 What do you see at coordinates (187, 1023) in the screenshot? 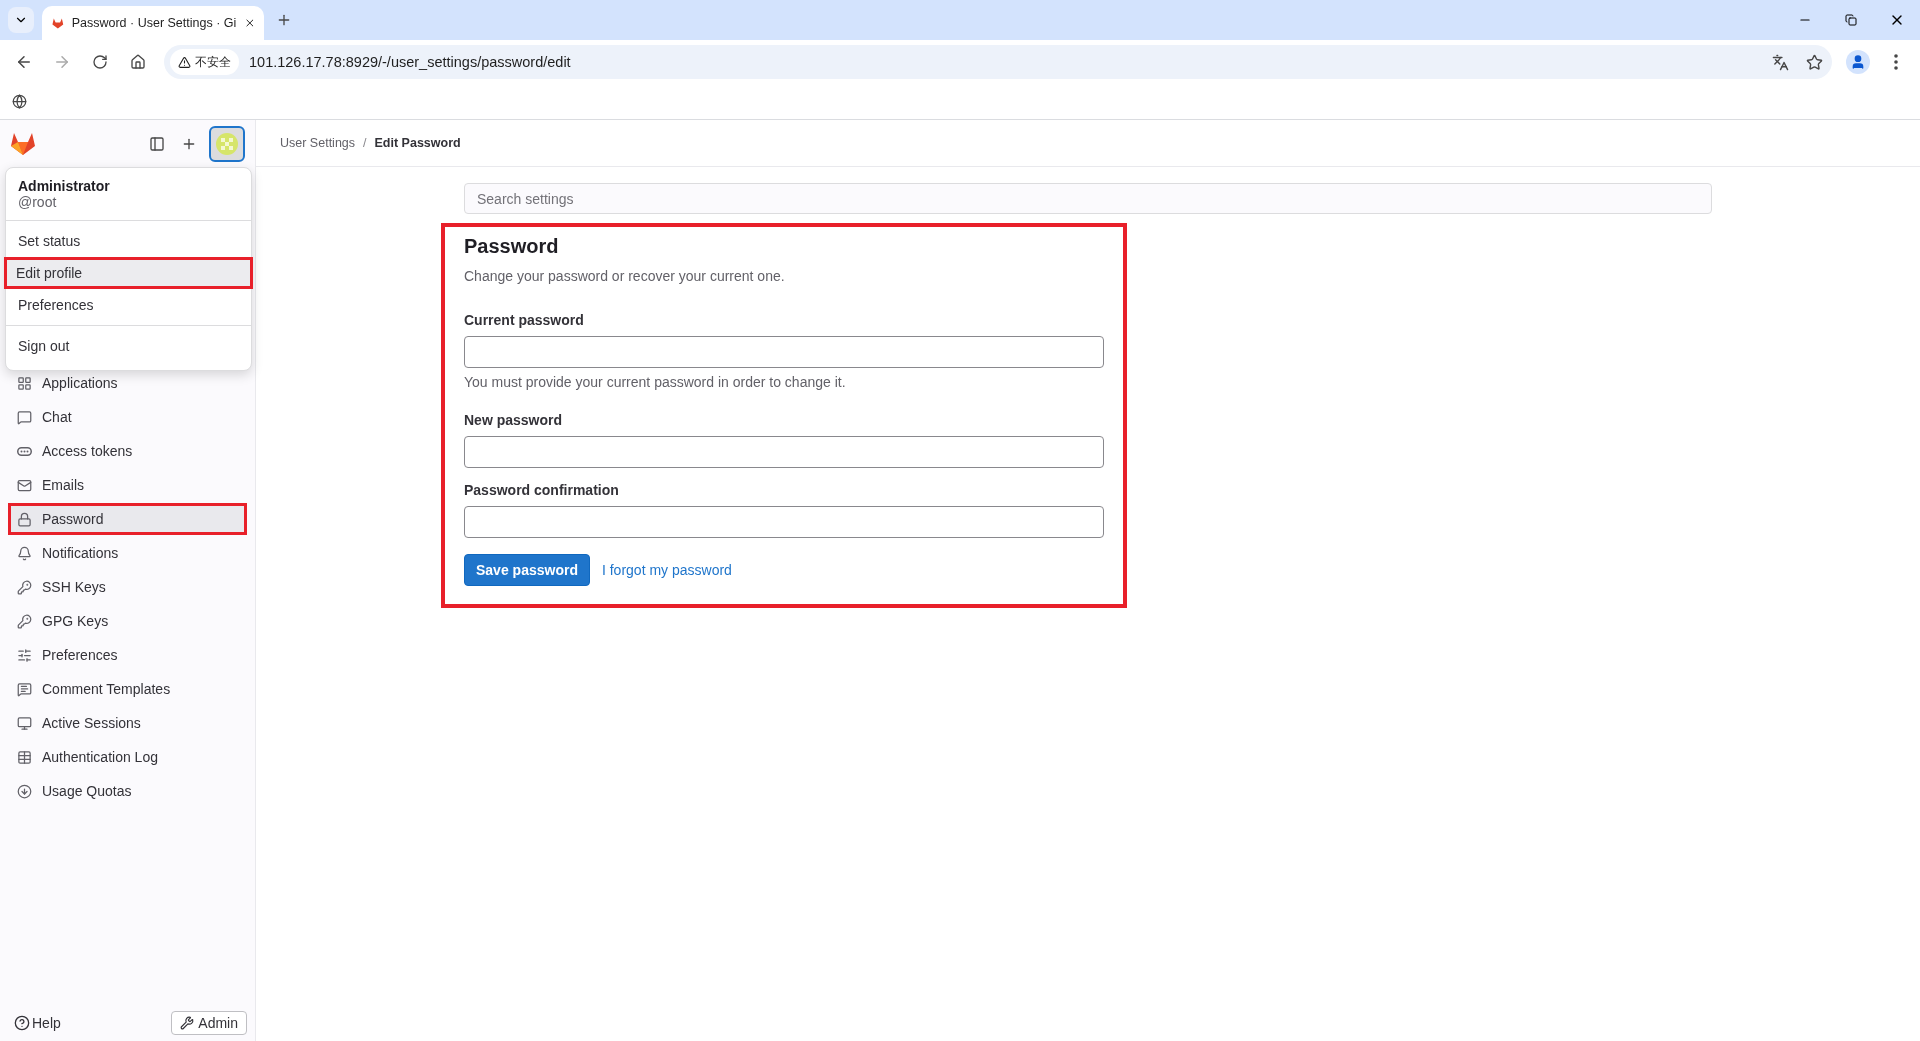
I see `wrench-icon` at bounding box center [187, 1023].